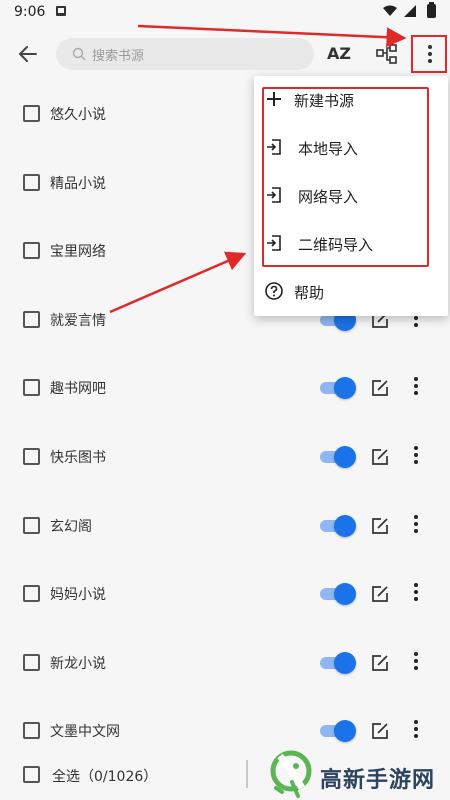  I want to click on select-all-label: 全选（0/1026）, so click(105, 777).